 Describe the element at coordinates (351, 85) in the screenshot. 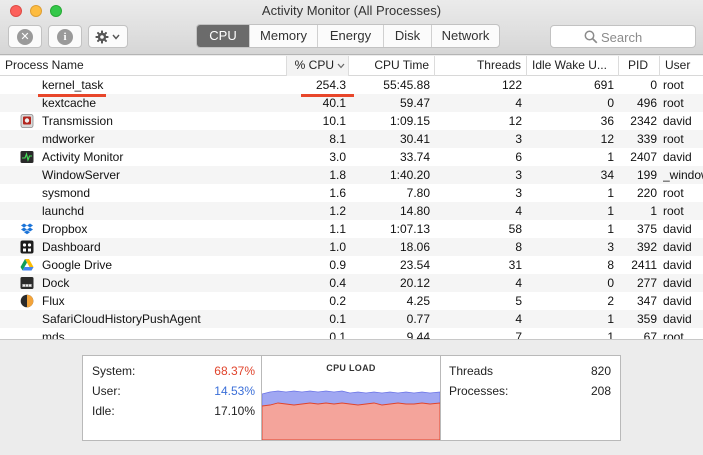

I see `table-row: kernel_task 254.3 55:45.88 122 691 0 root` at that location.